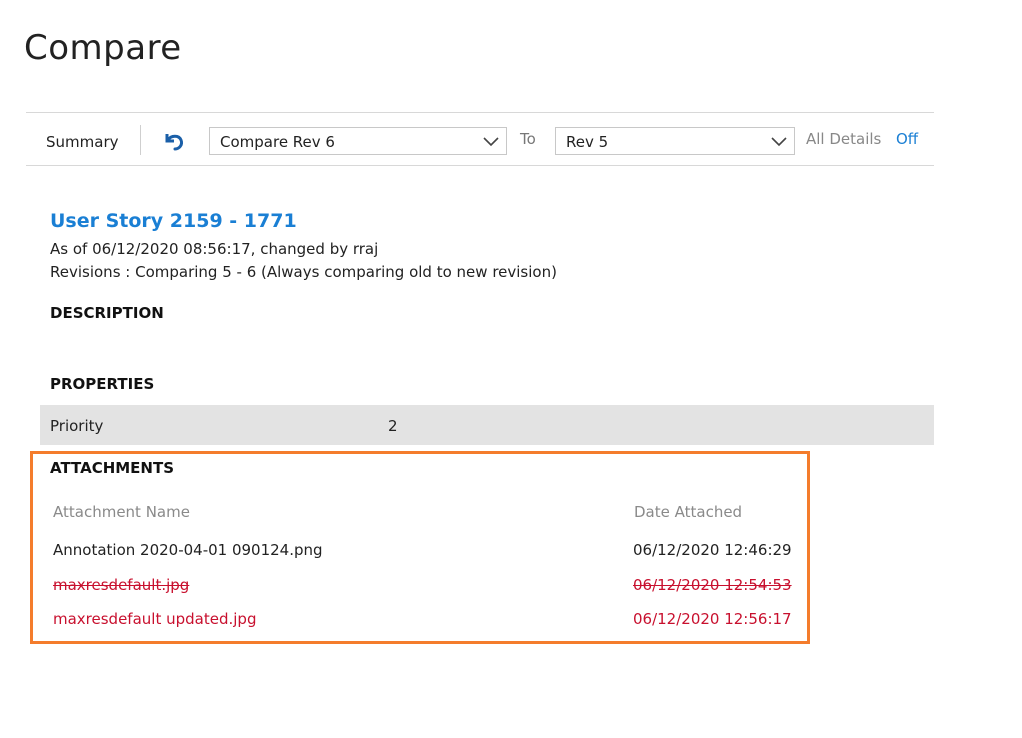 The height and width of the screenshot is (738, 1022). What do you see at coordinates (188, 550) in the screenshot?
I see `attachment-name: Annotation 2020-04-01 090124.png` at bounding box center [188, 550].